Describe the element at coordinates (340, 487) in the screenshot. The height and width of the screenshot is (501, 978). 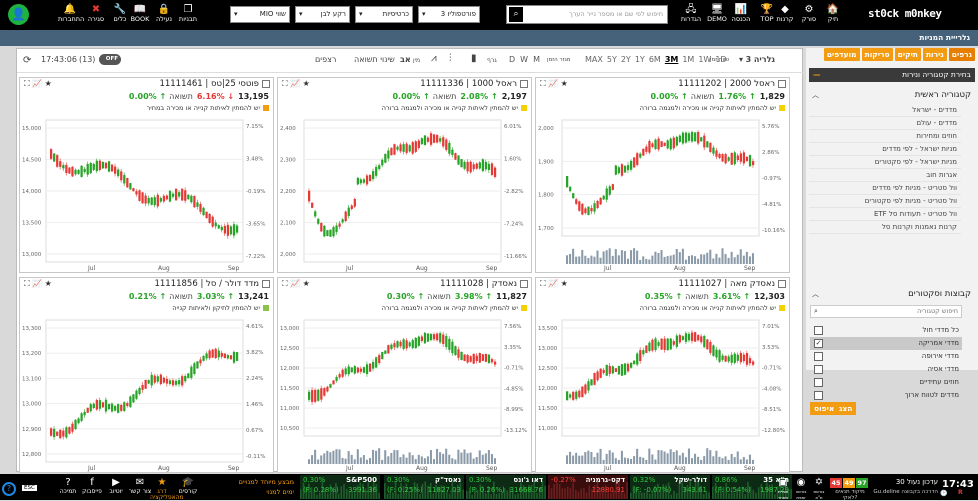
I see `ticker: S&P500 0.30% 3991.36 (F: 0.28%)` at that location.